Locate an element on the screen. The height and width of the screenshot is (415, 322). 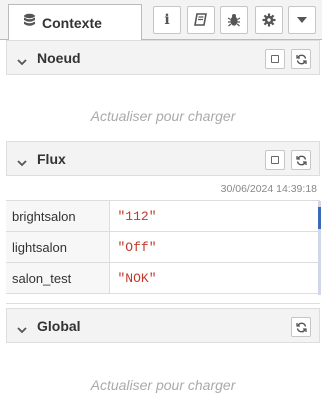
node-refresh-button is located at coordinates (301, 59).